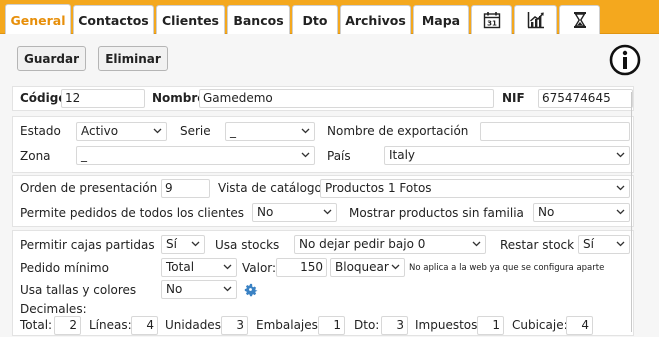  What do you see at coordinates (625, 60) in the screenshot?
I see `info-icon` at bounding box center [625, 60].